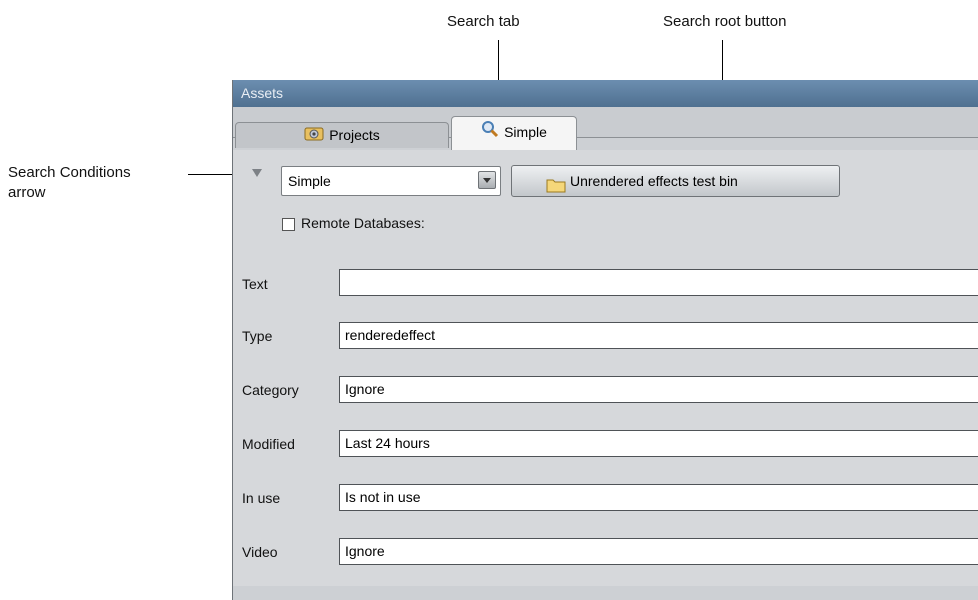 The image size is (978, 600). What do you see at coordinates (725, 21) in the screenshot?
I see `callout-search-root-button: Search root button` at bounding box center [725, 21].